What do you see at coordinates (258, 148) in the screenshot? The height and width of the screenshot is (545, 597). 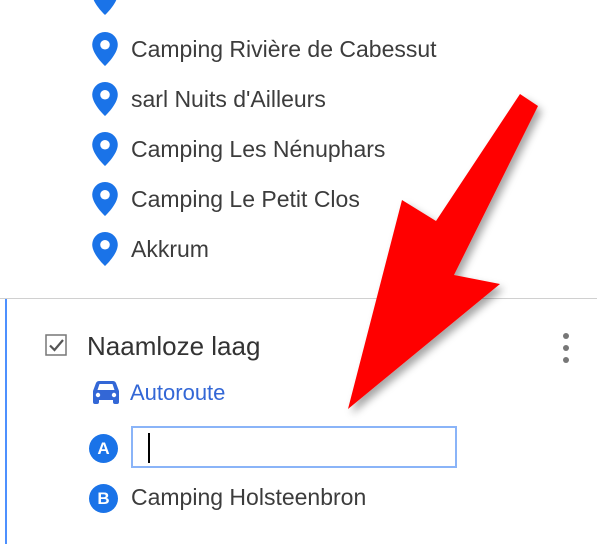 I see `place-label: Camping Les Nénuphars` at bounding box center [258, 148].